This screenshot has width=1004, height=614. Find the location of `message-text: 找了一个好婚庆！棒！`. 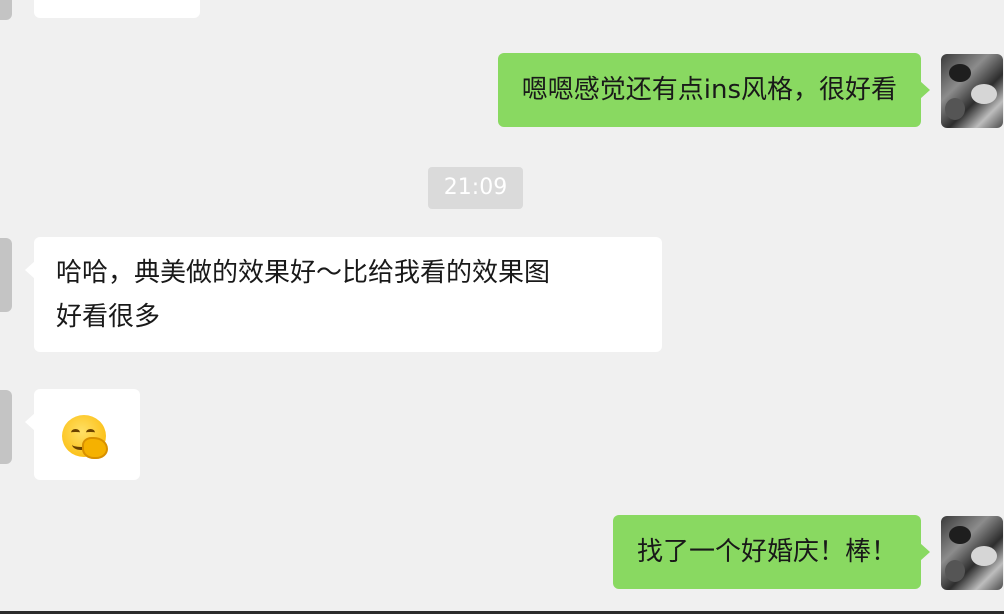

message-text: 找了一个好婚庆！棒！ is located at coordinates (766, 552).